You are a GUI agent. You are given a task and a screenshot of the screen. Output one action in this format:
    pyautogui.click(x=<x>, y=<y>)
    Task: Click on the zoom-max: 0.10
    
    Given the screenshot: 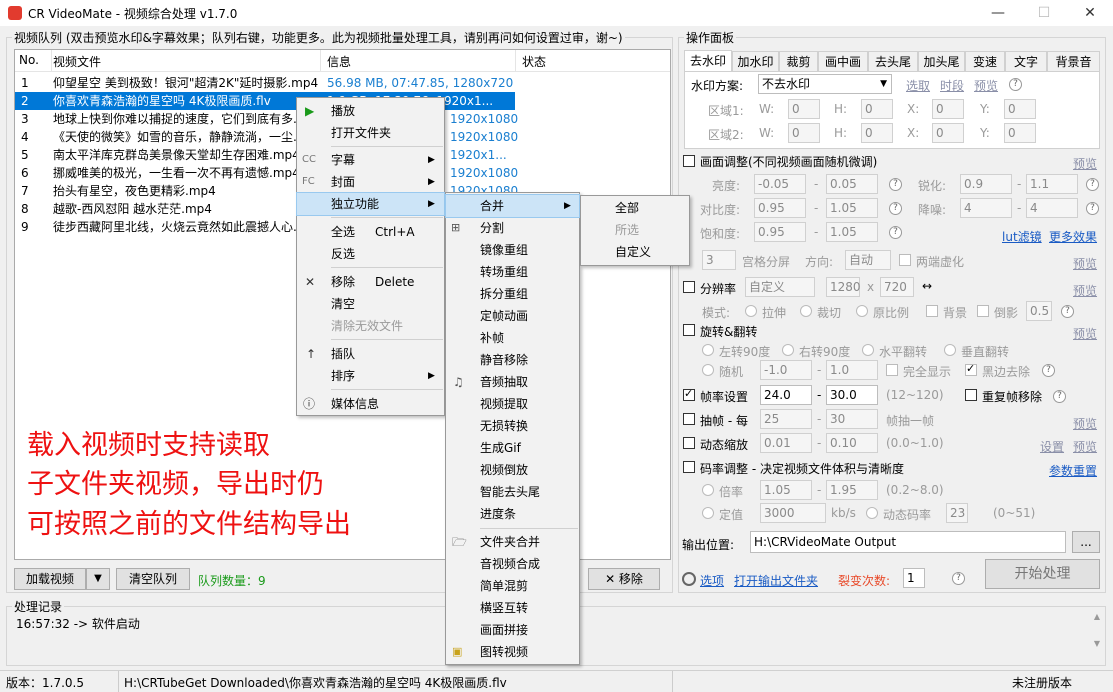 What is the action you would take?
    pyautogui.click(x=852, y=443)
    